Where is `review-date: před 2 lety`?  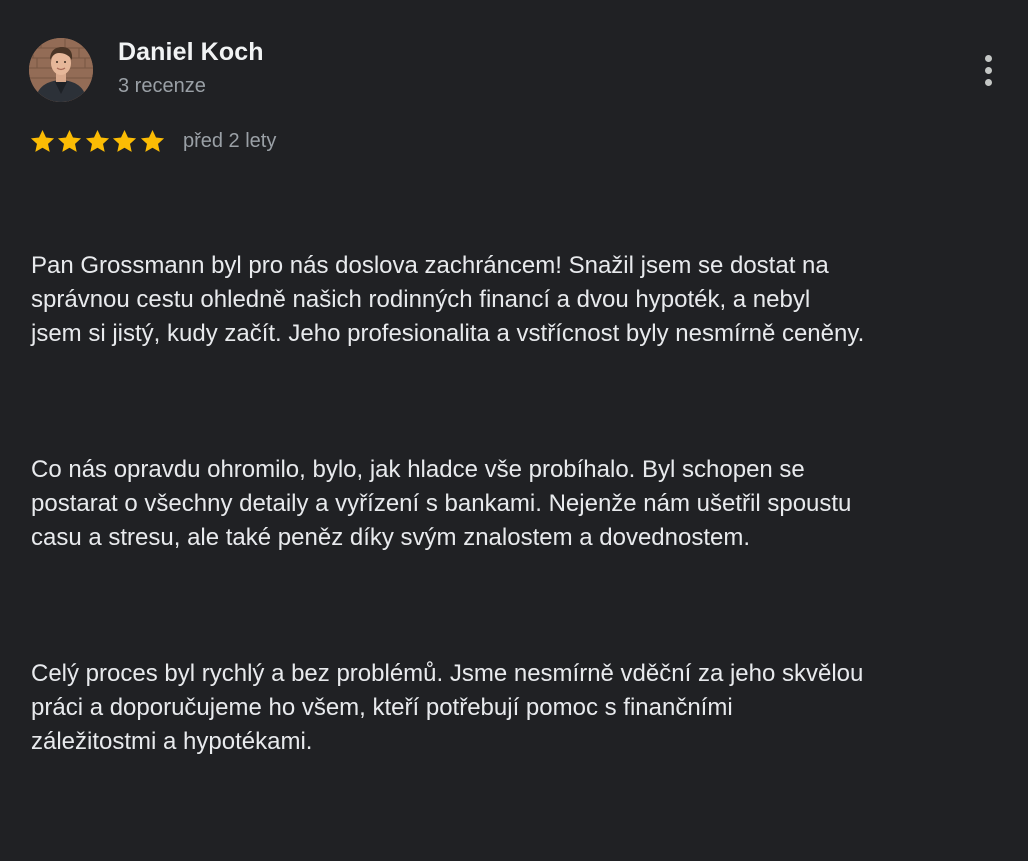 review-date: před 2 lety is located at coordinates (229, 140).